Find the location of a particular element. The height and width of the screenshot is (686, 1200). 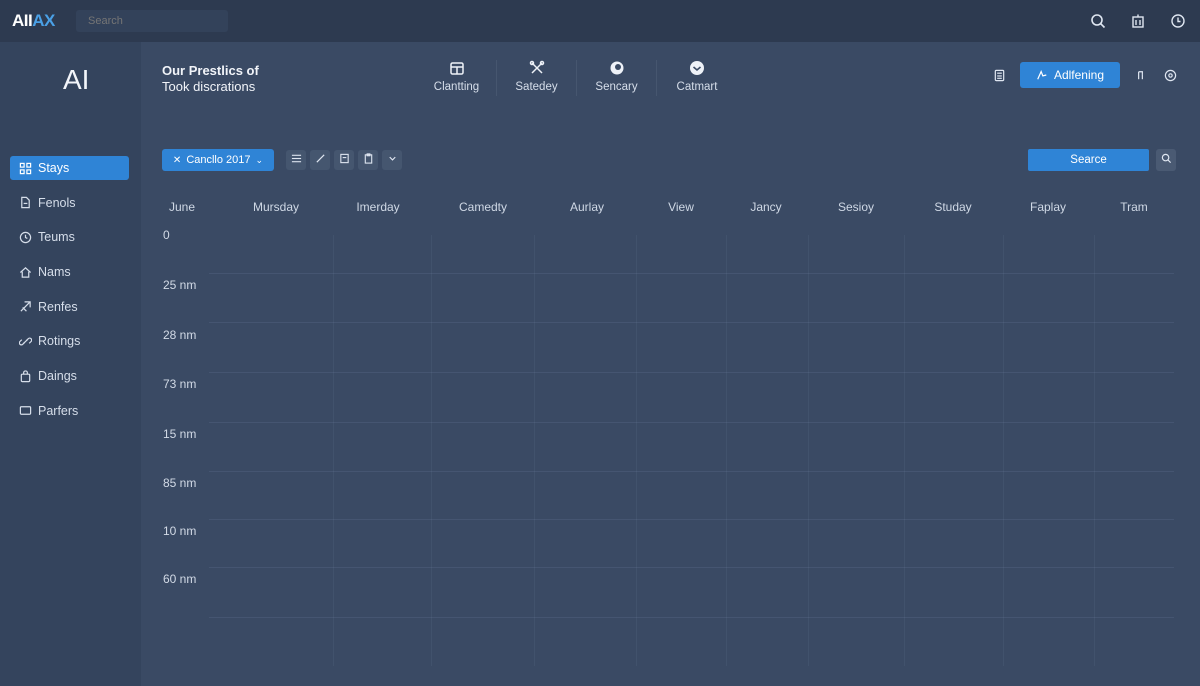

settings-icon is located at coordinates (1170, 75).